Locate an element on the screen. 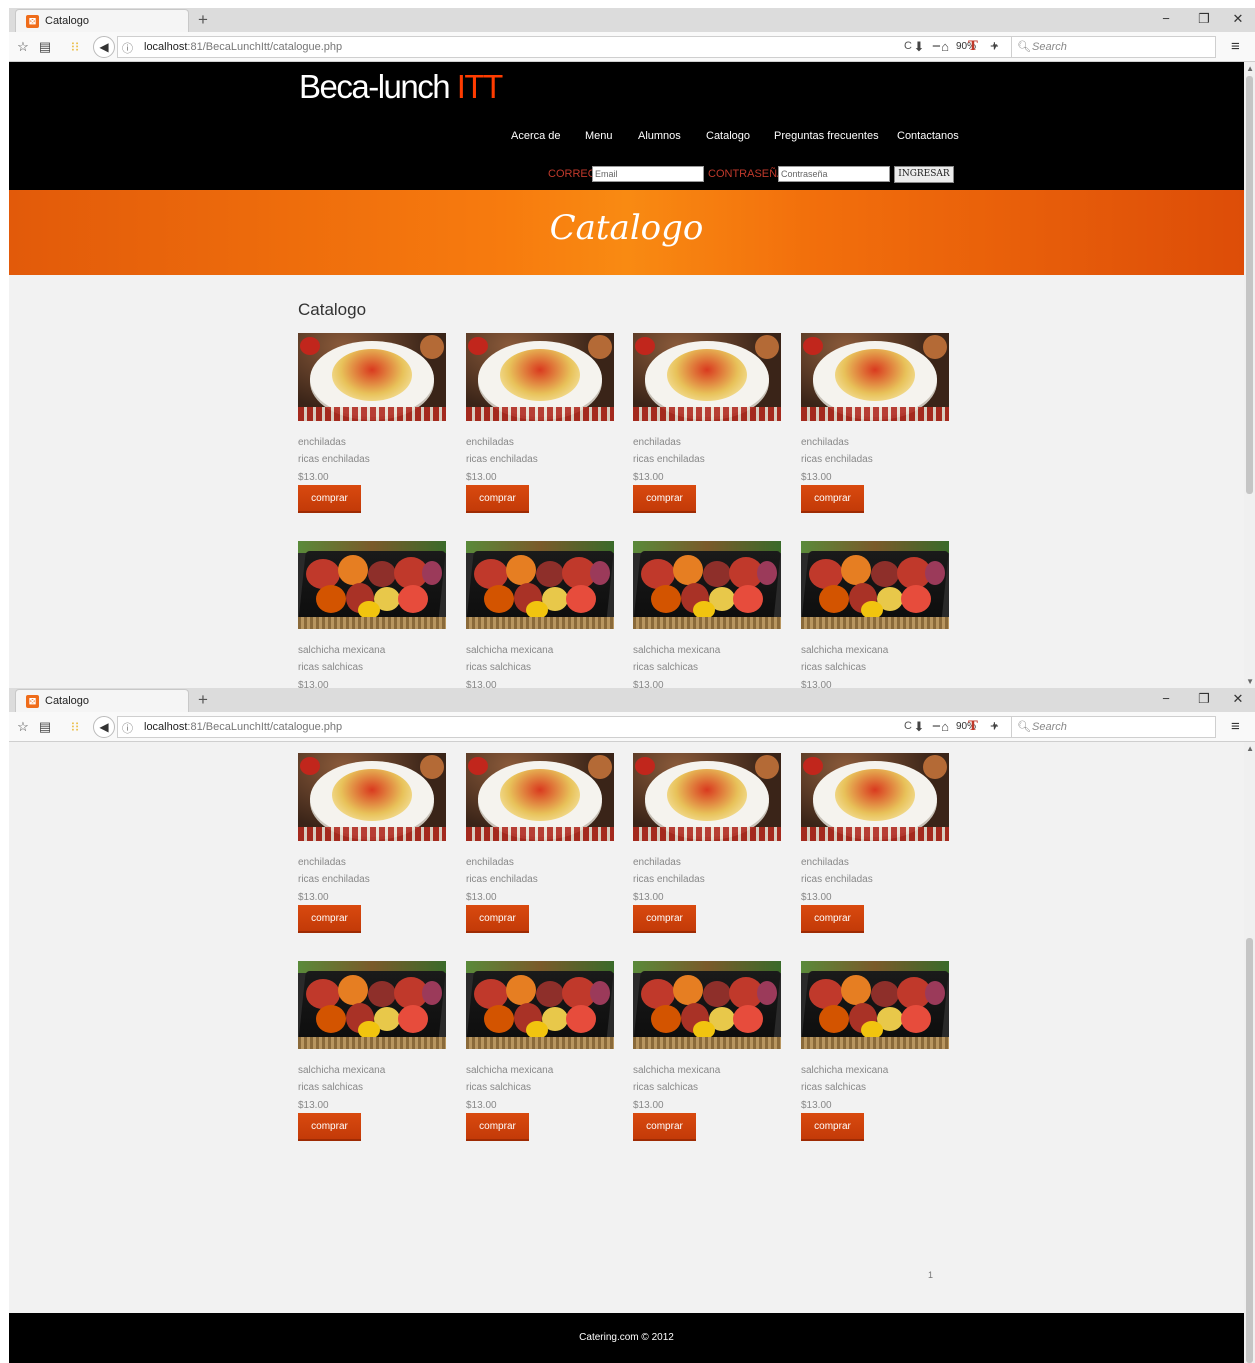  nav-menu: Menu is located at coordinates (599, 136).